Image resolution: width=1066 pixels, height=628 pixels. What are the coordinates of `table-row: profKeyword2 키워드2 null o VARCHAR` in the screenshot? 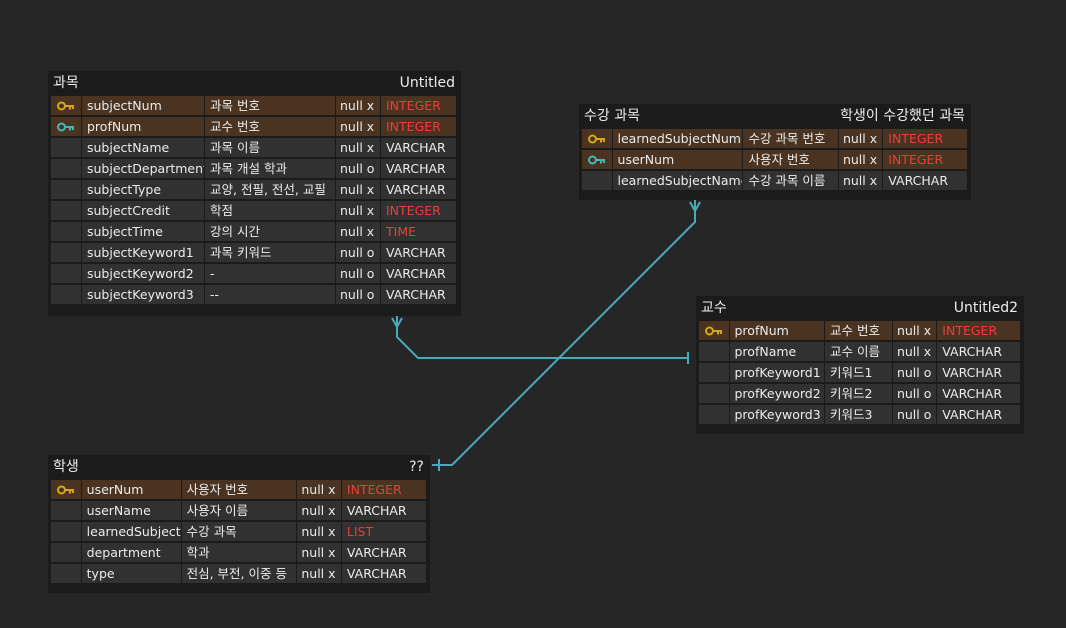 It's located at (860, 393).